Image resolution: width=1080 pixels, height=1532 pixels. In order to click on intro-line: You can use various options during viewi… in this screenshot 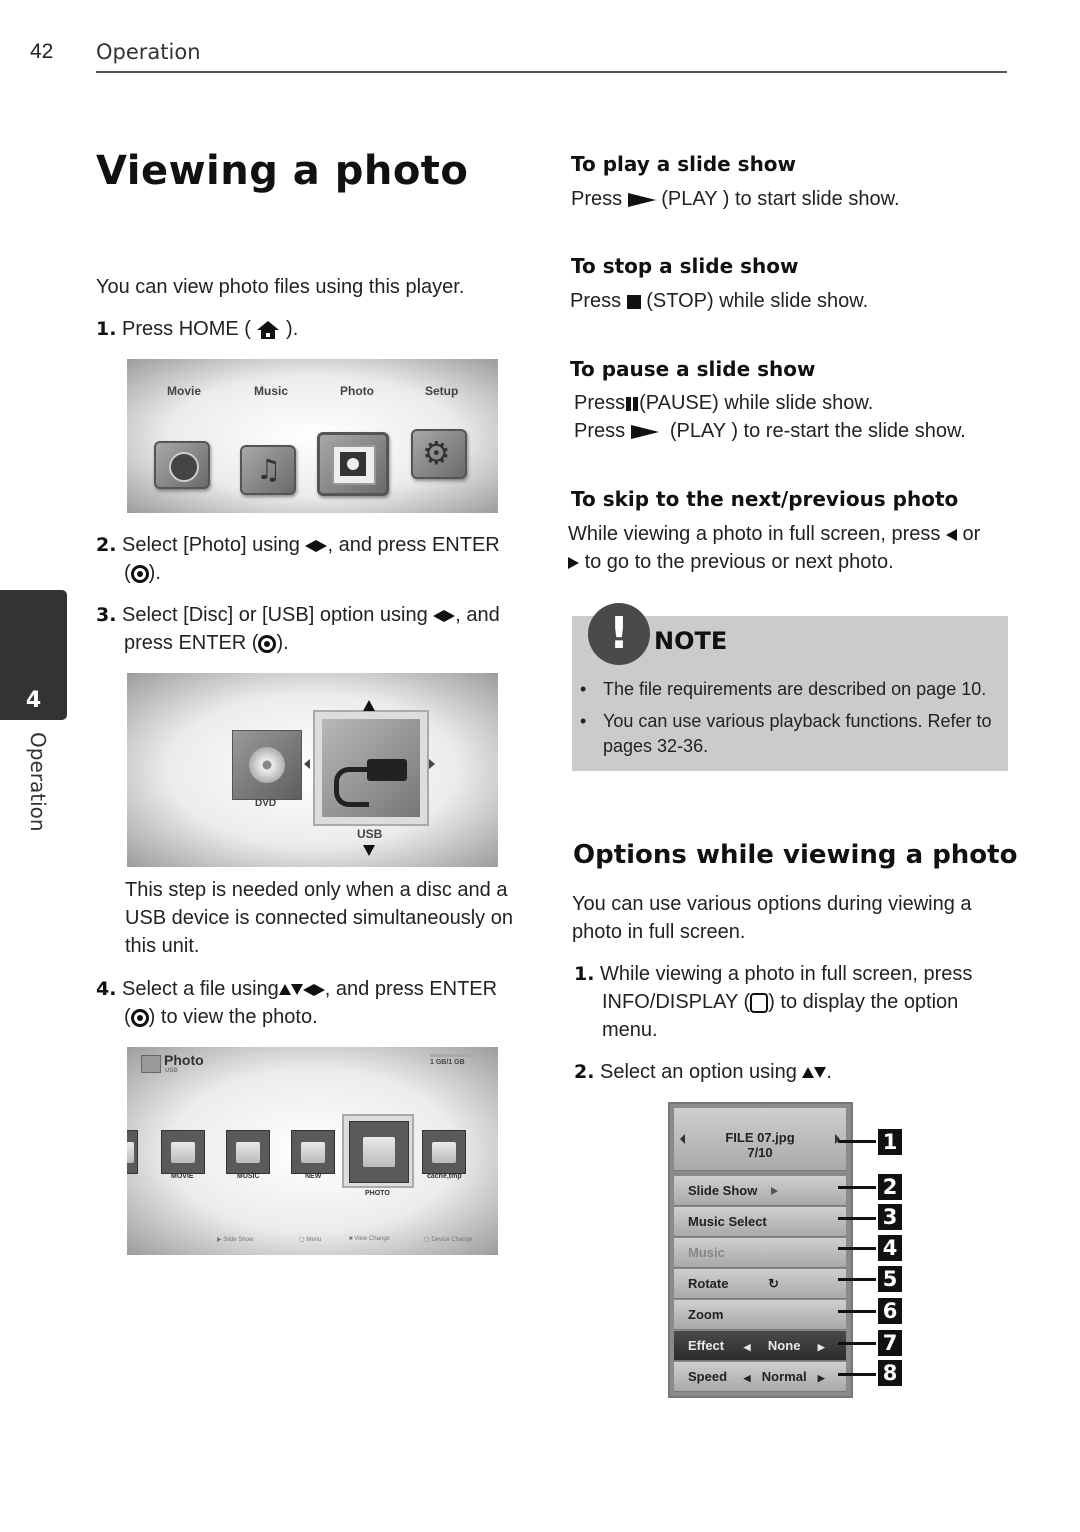, I will do `click(772, 904)`.